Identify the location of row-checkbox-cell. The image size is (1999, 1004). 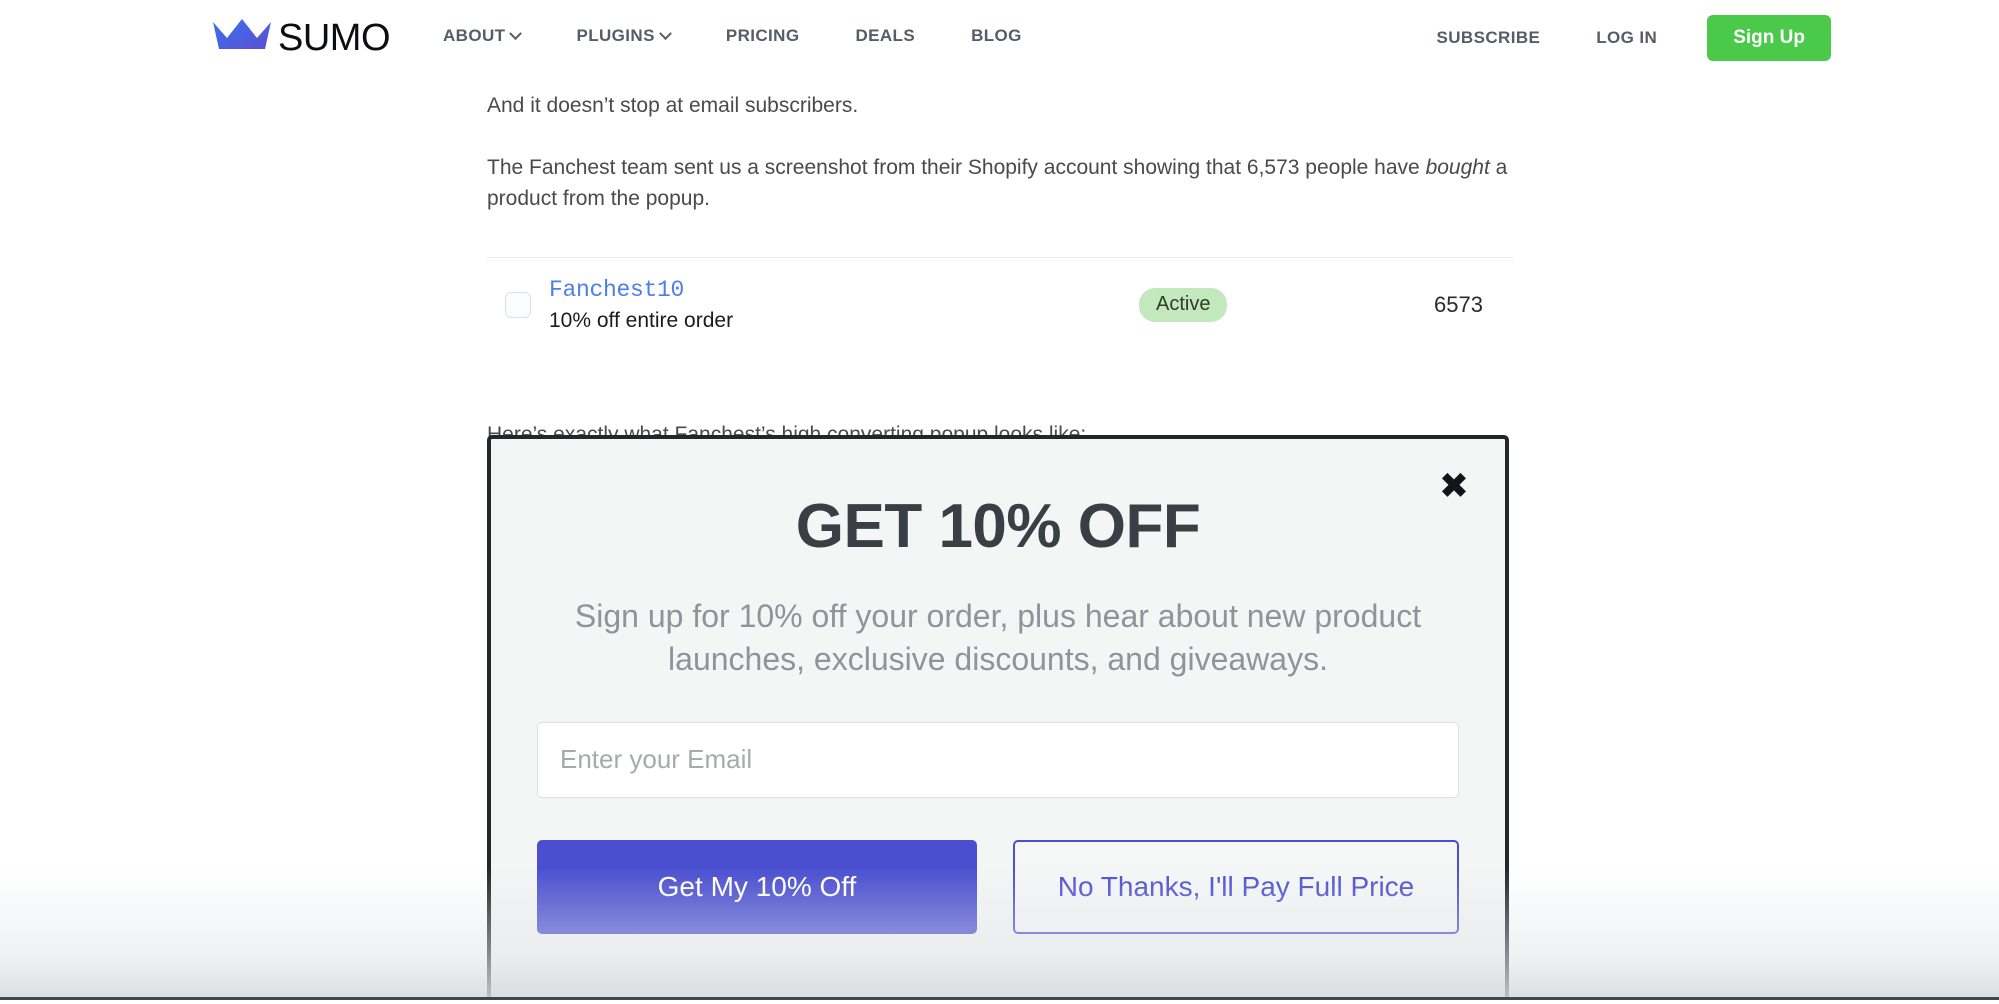
(518, 305).